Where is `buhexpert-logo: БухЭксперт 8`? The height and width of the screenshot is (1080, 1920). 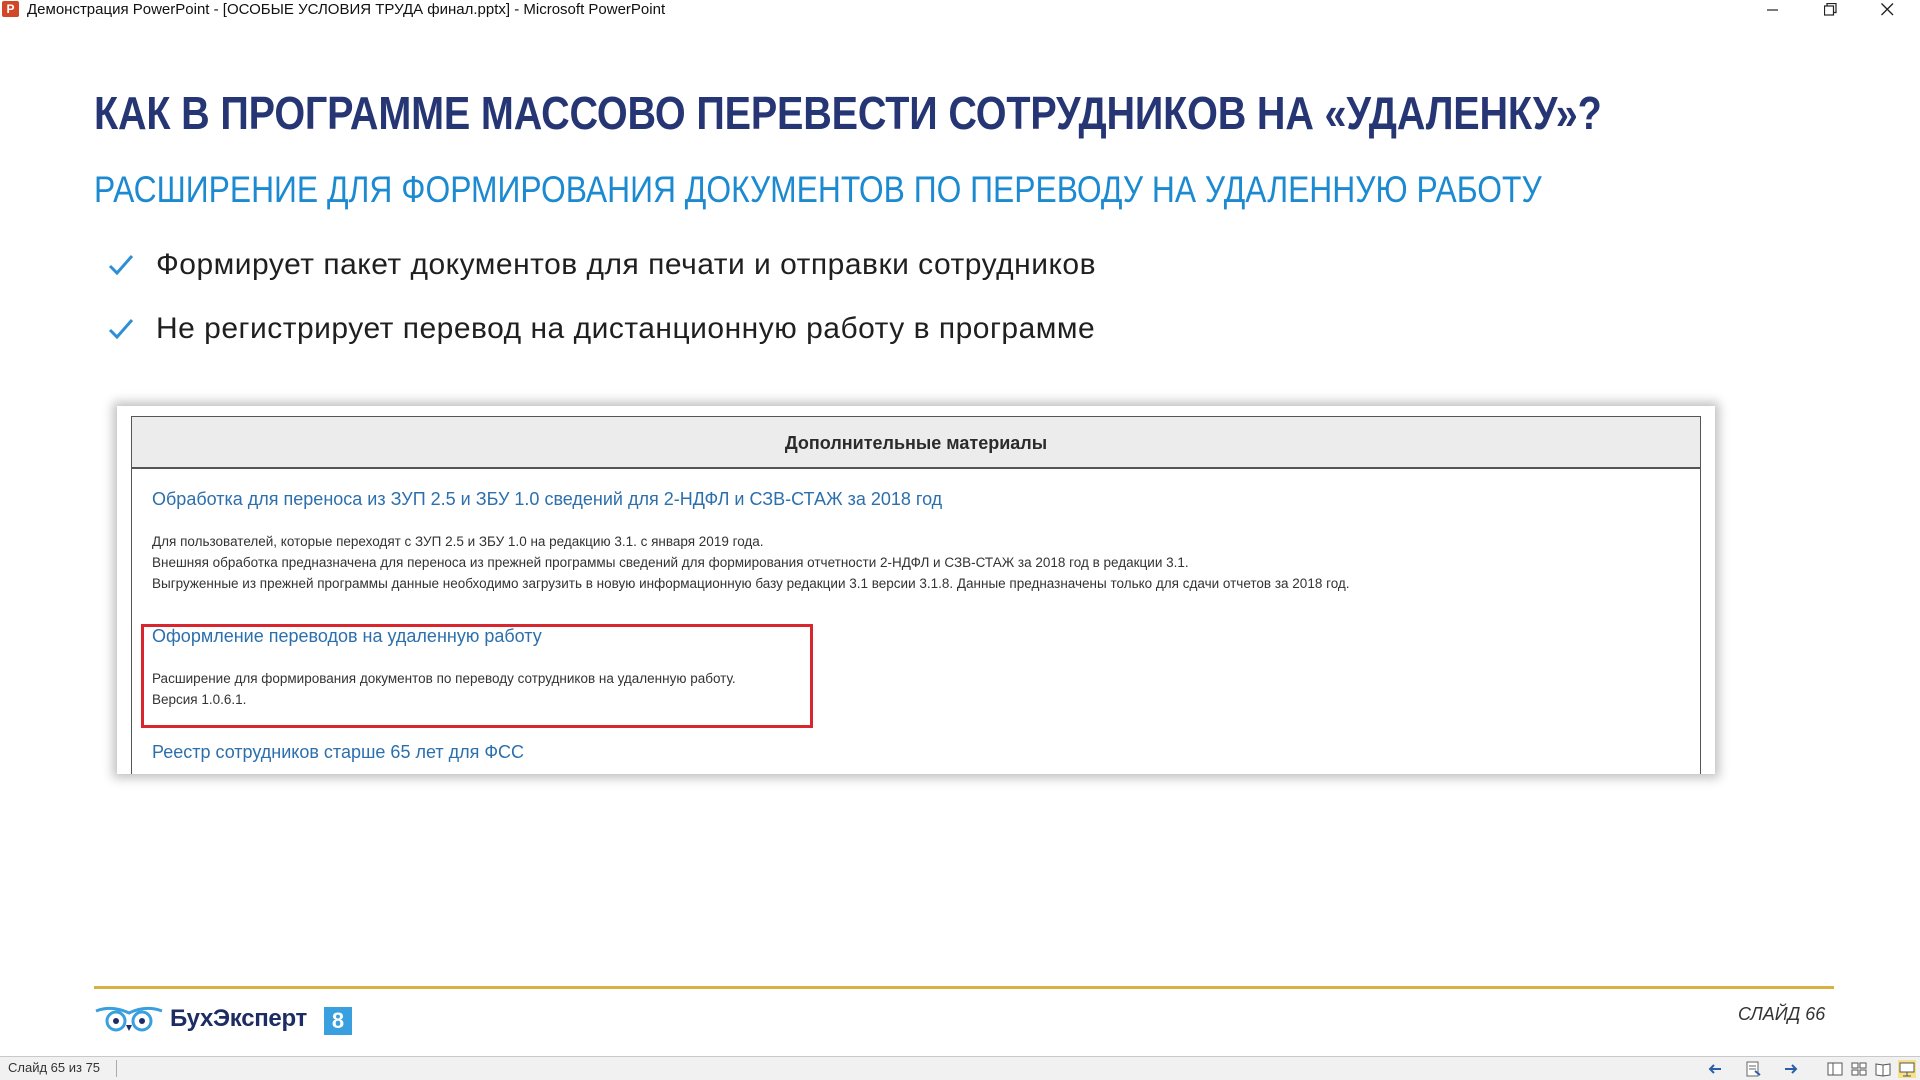 buhexpert-logo: БухЭксперт 8 is located at coordinates (229, 1020).